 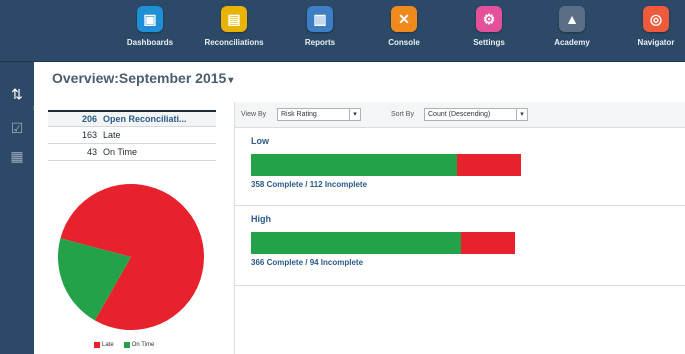 What do you see at coordinates (17, 156) in the screenshot?
I see `table-icon: ▦` at bounding box center [17, 156].